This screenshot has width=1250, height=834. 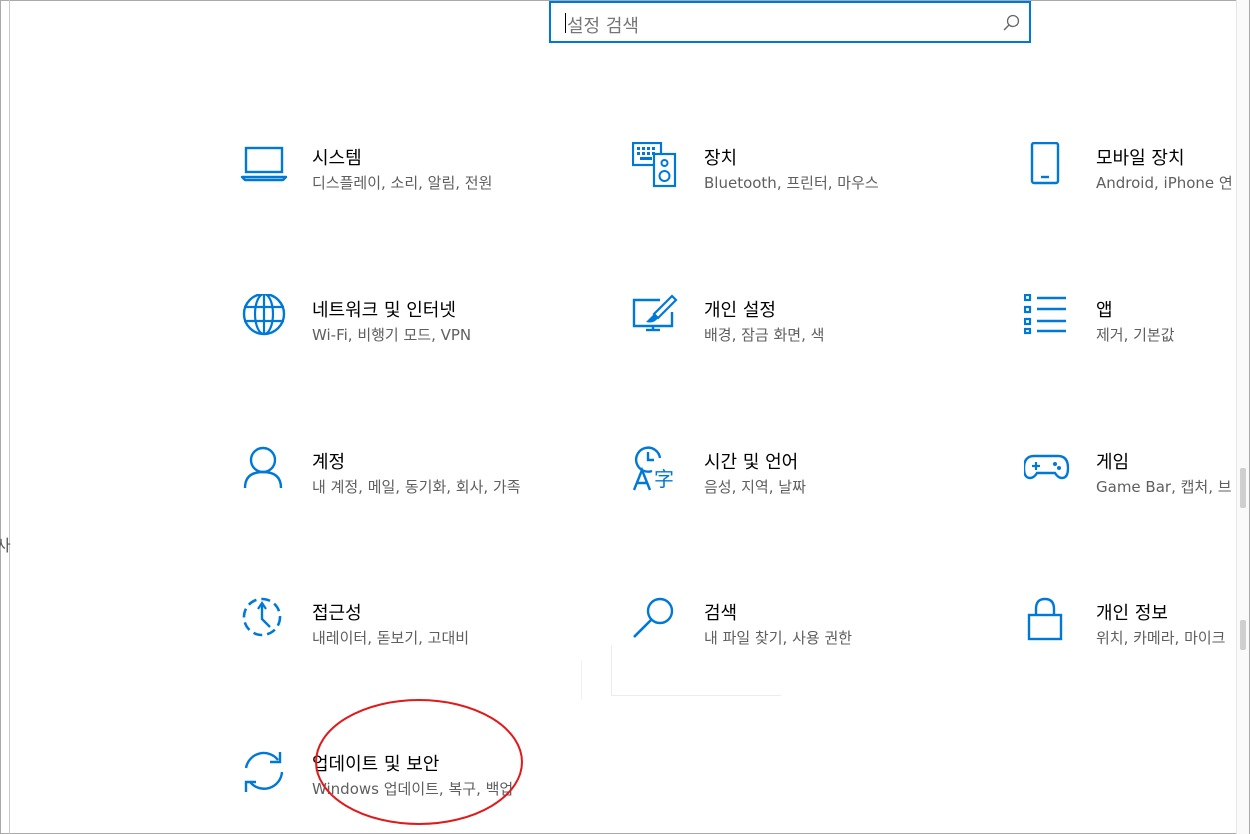 What do you see at coordinates (664, 479) in the screenshot?
I see `svg-text: 字` at bounding box center [664, 479].